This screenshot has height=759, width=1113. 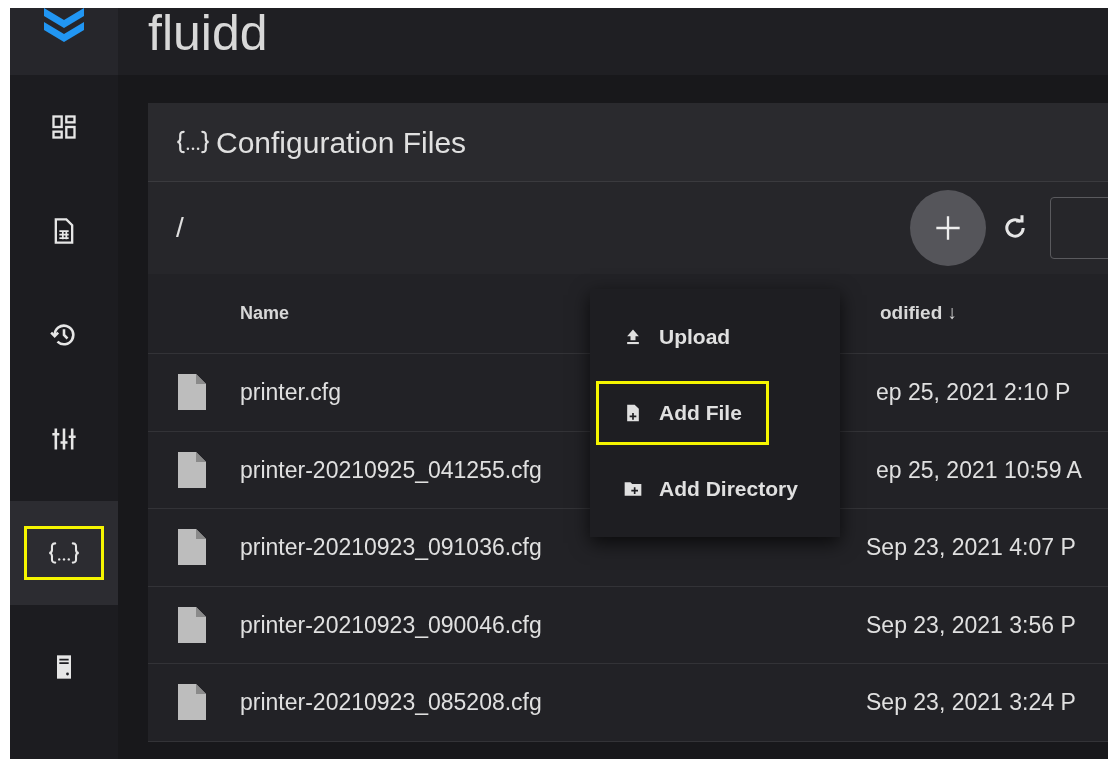 What do you see at coordinates (290, 392) in the screenshot?
I see `file-name: printer.cfg` at bounding box center [290, 392].